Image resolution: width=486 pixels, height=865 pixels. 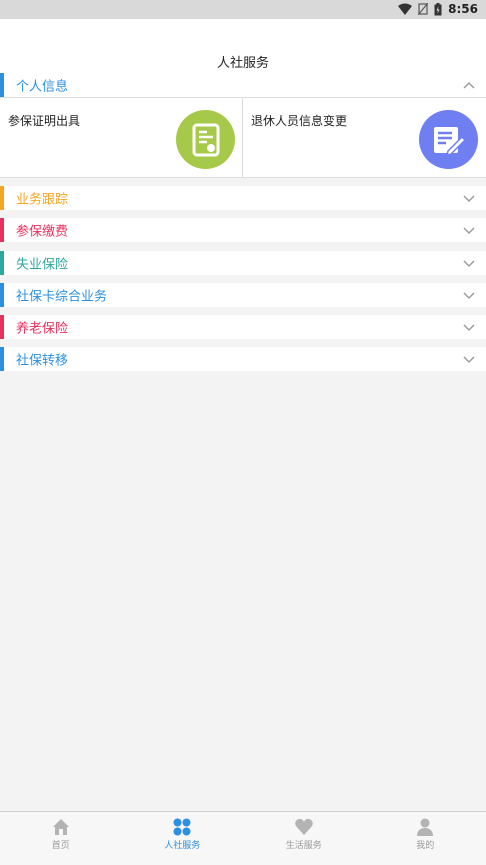 I want to click on section-unemployment-insurance: 失业保险, so click(x=243, y=263).